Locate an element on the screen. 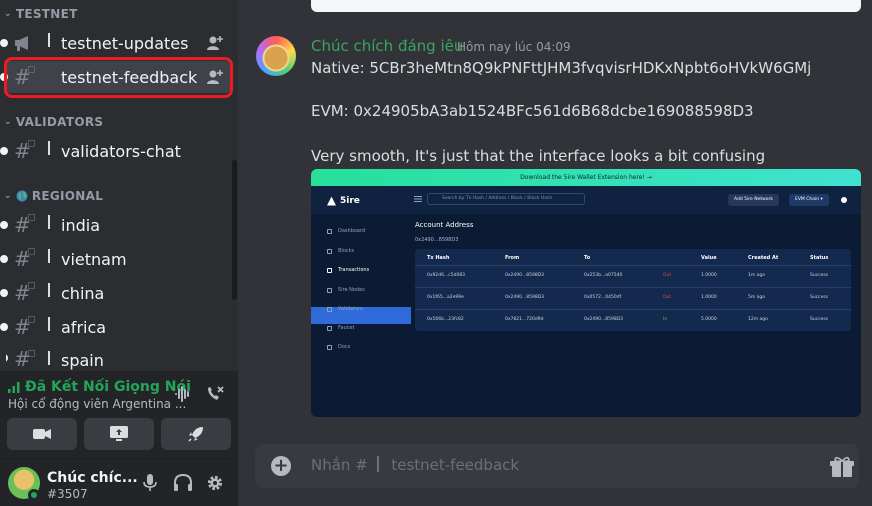  rocket-icon is located at coordinates (195, 434).